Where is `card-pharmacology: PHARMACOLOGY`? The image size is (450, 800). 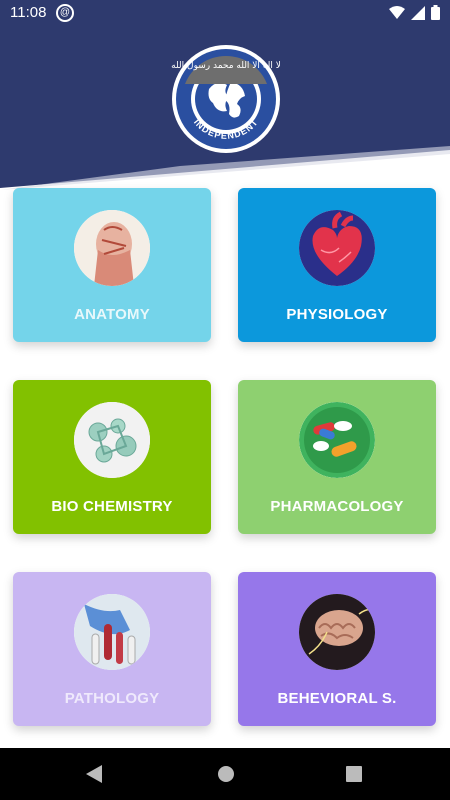 card-pharmacology: PHARMACOLOGY is located at coordinates (337, 457).